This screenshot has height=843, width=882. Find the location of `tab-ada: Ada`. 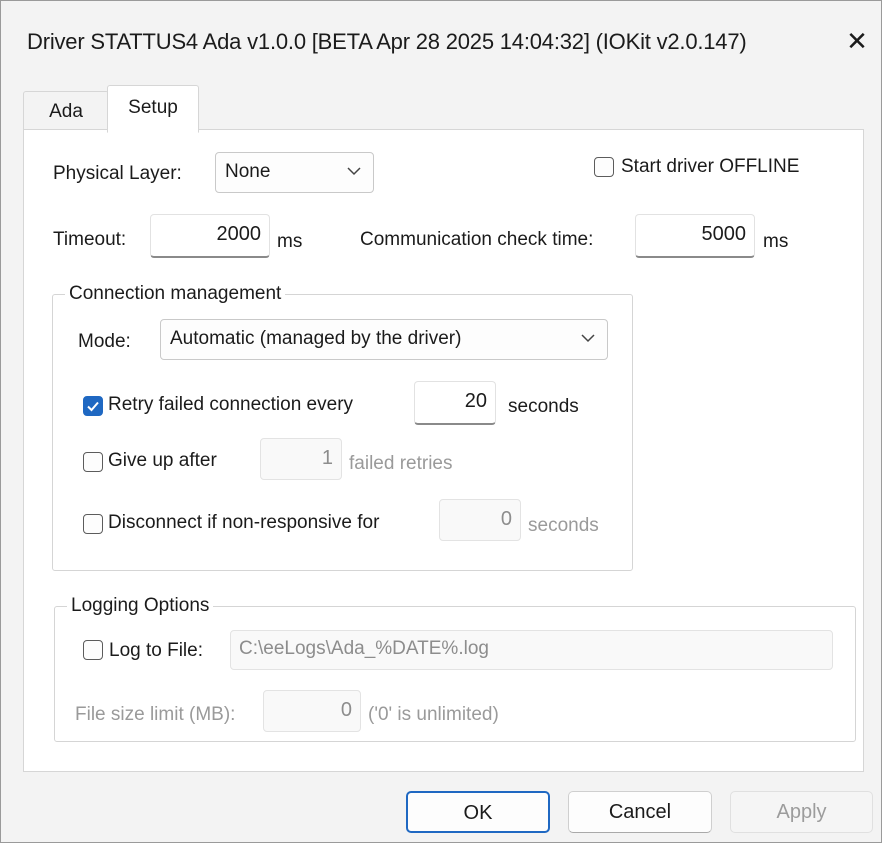

tab-ada: Ada is located at coordinates (66, 111).